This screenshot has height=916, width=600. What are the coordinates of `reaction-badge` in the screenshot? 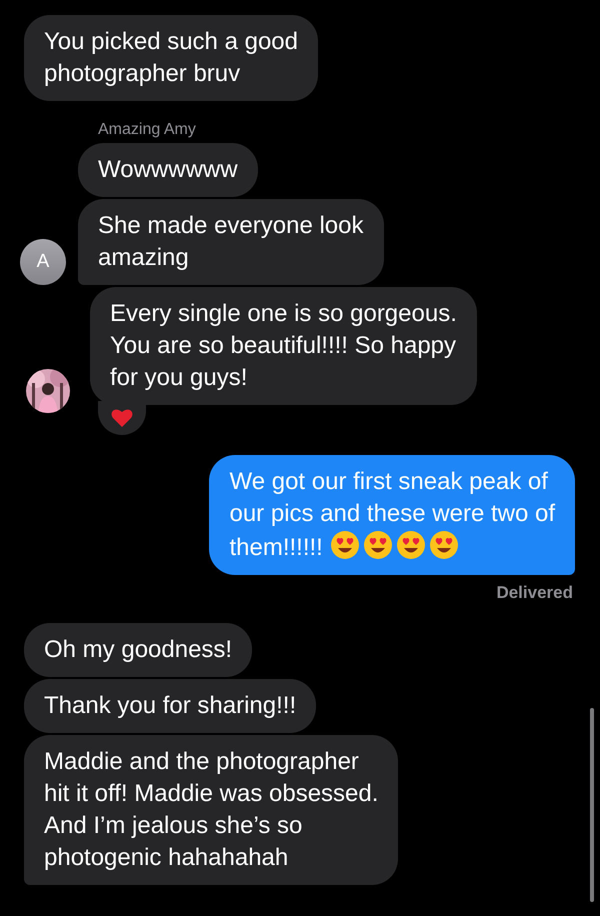 It's located at (122, 418).